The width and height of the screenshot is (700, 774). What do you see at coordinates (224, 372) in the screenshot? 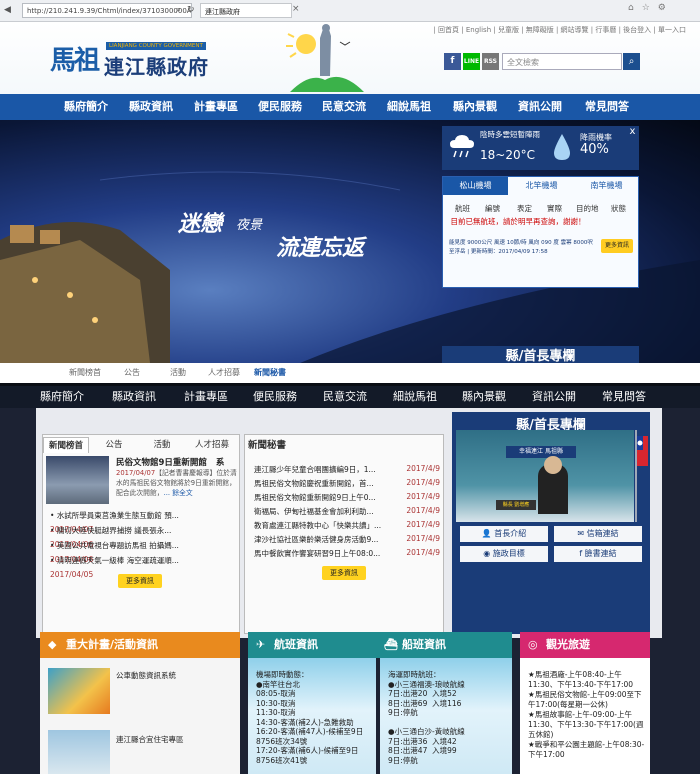
I see `tab-jobs: 人才招募` at bounding box center [224, 372].